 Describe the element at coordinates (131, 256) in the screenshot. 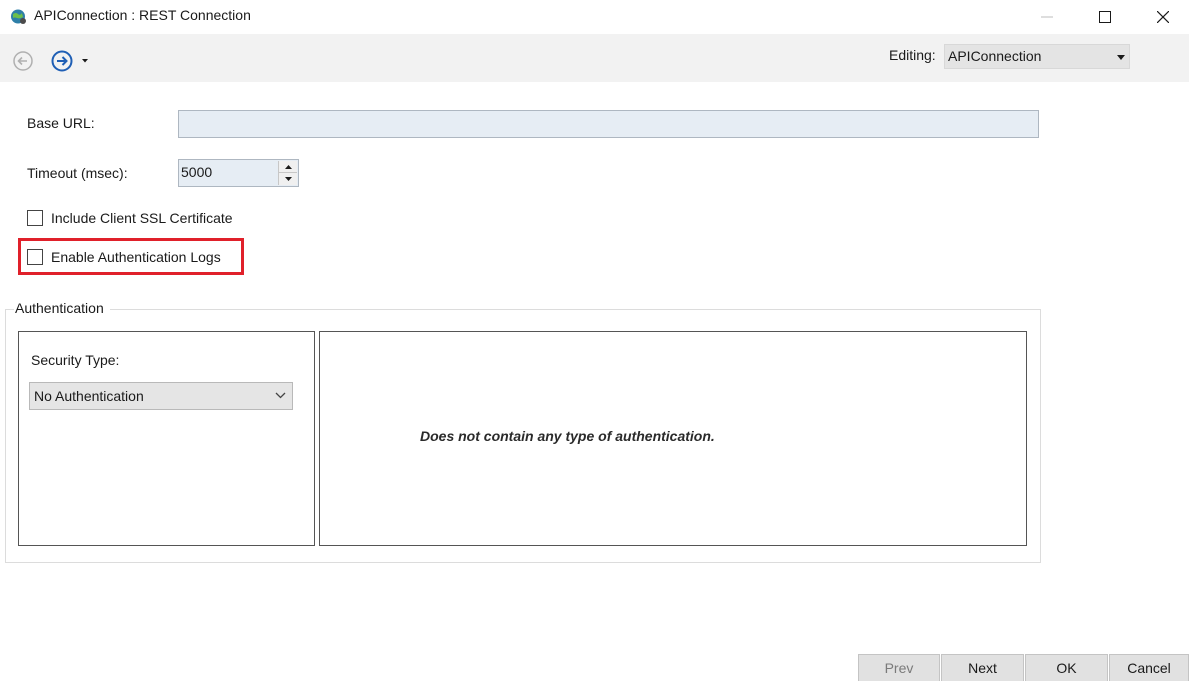

I see `highlight-box` at that location.